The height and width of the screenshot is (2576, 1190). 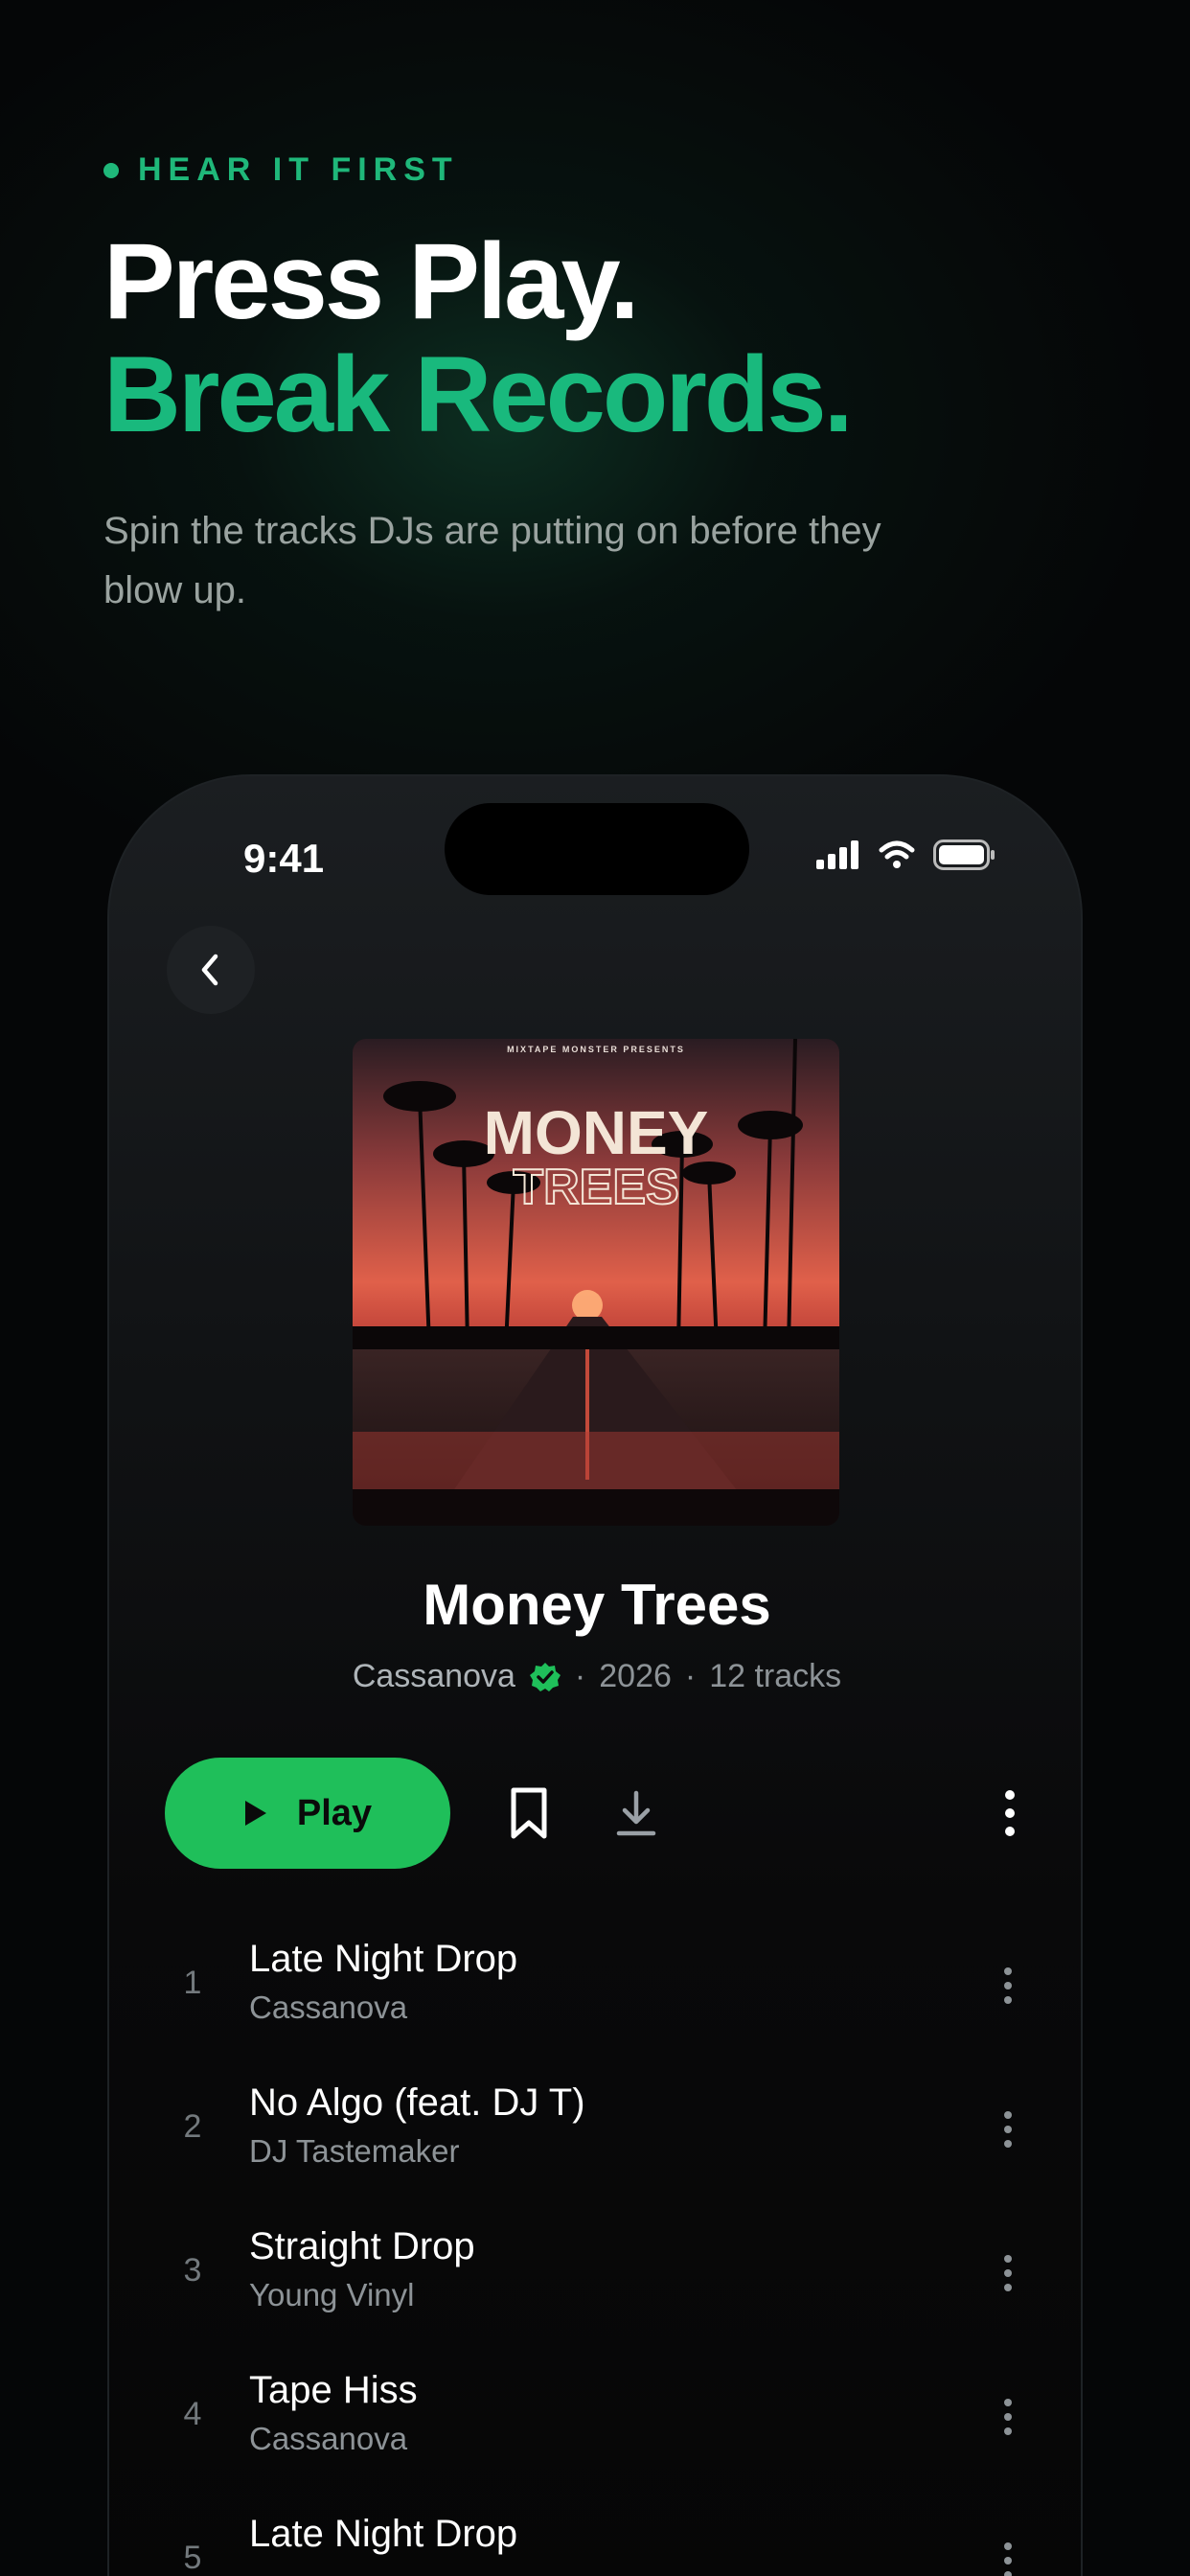 I want to click on cover-title-line-1: MONEY, so click(x=596, y=1132).